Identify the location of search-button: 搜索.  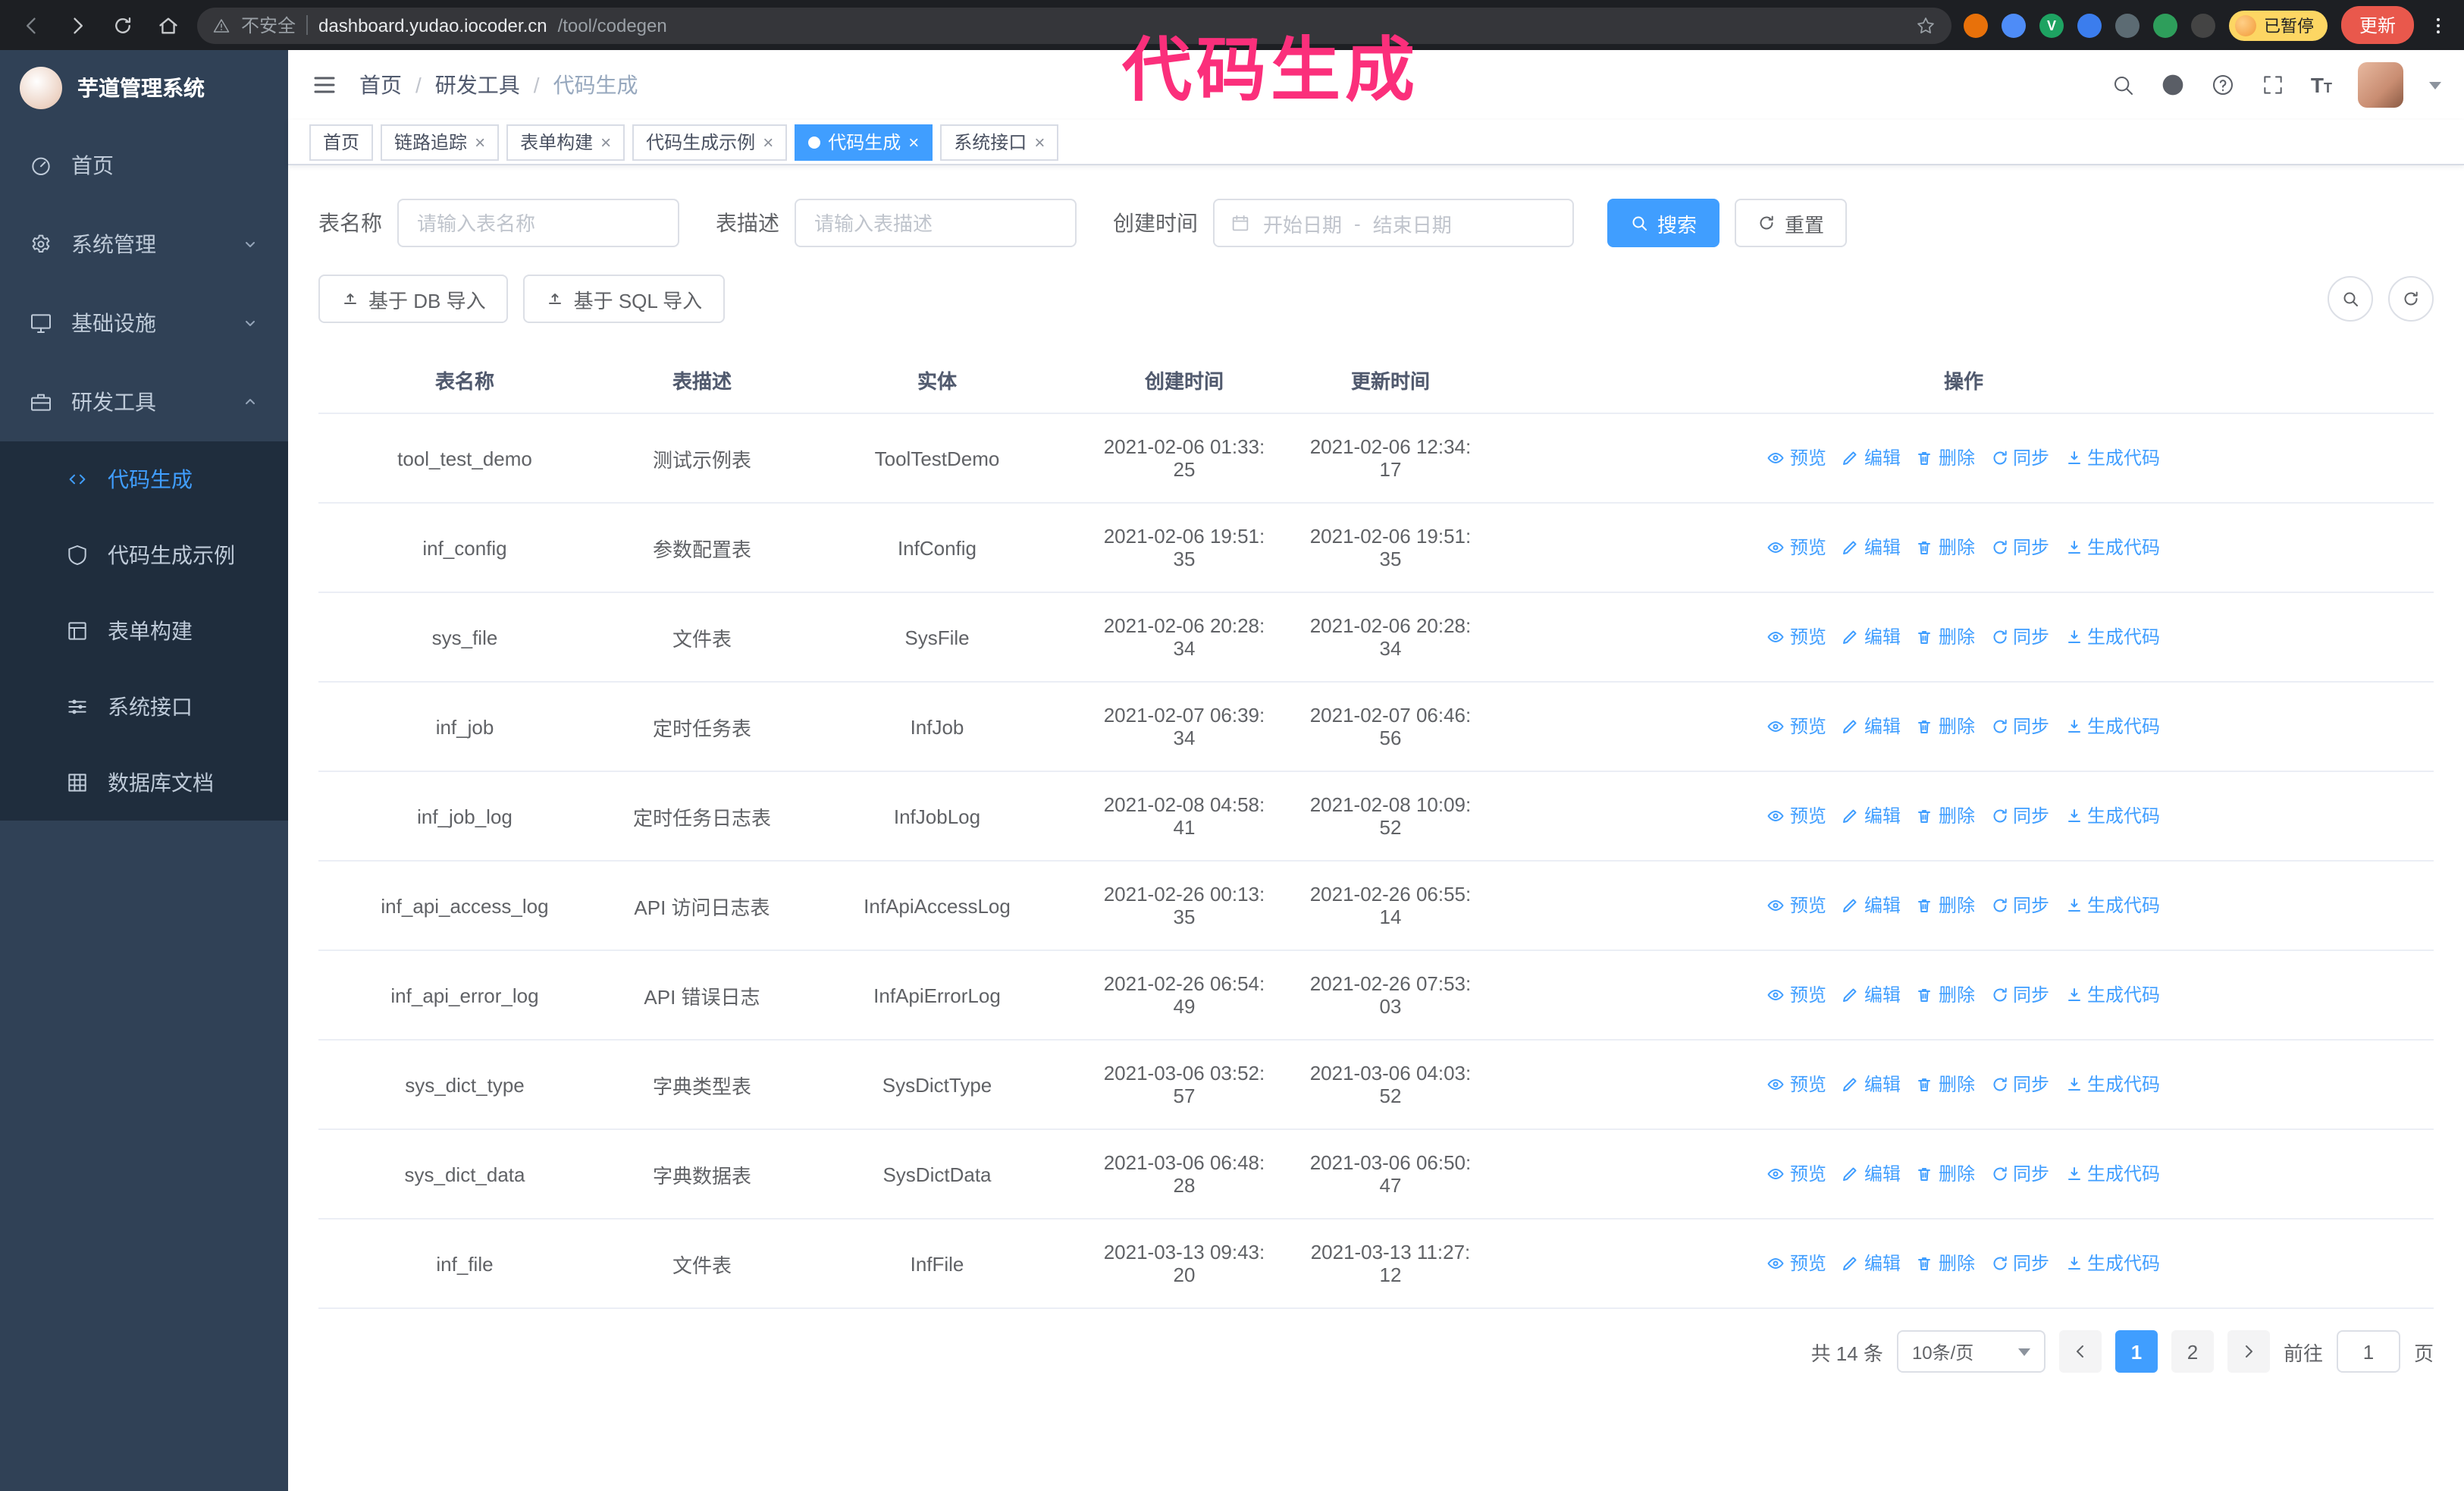
(1664, 223).